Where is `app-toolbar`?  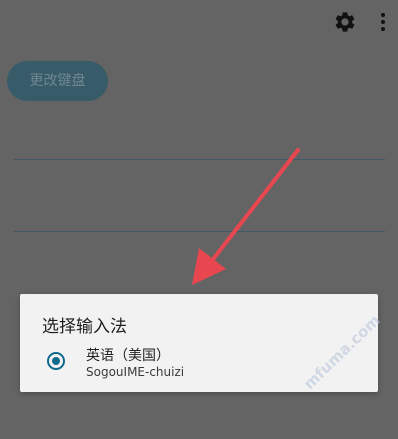 app-toolbar is located at coordinates (199, 22).